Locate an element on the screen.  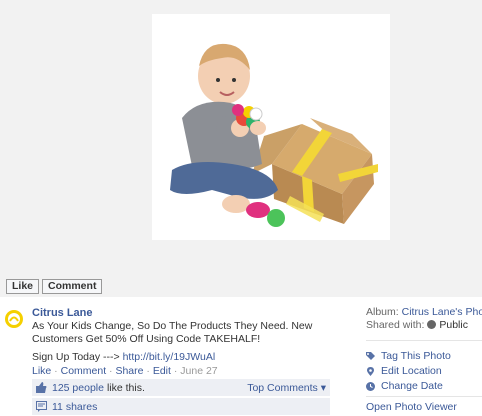
photo-action-bar: Like Comment is located at coordinates (54, 286).